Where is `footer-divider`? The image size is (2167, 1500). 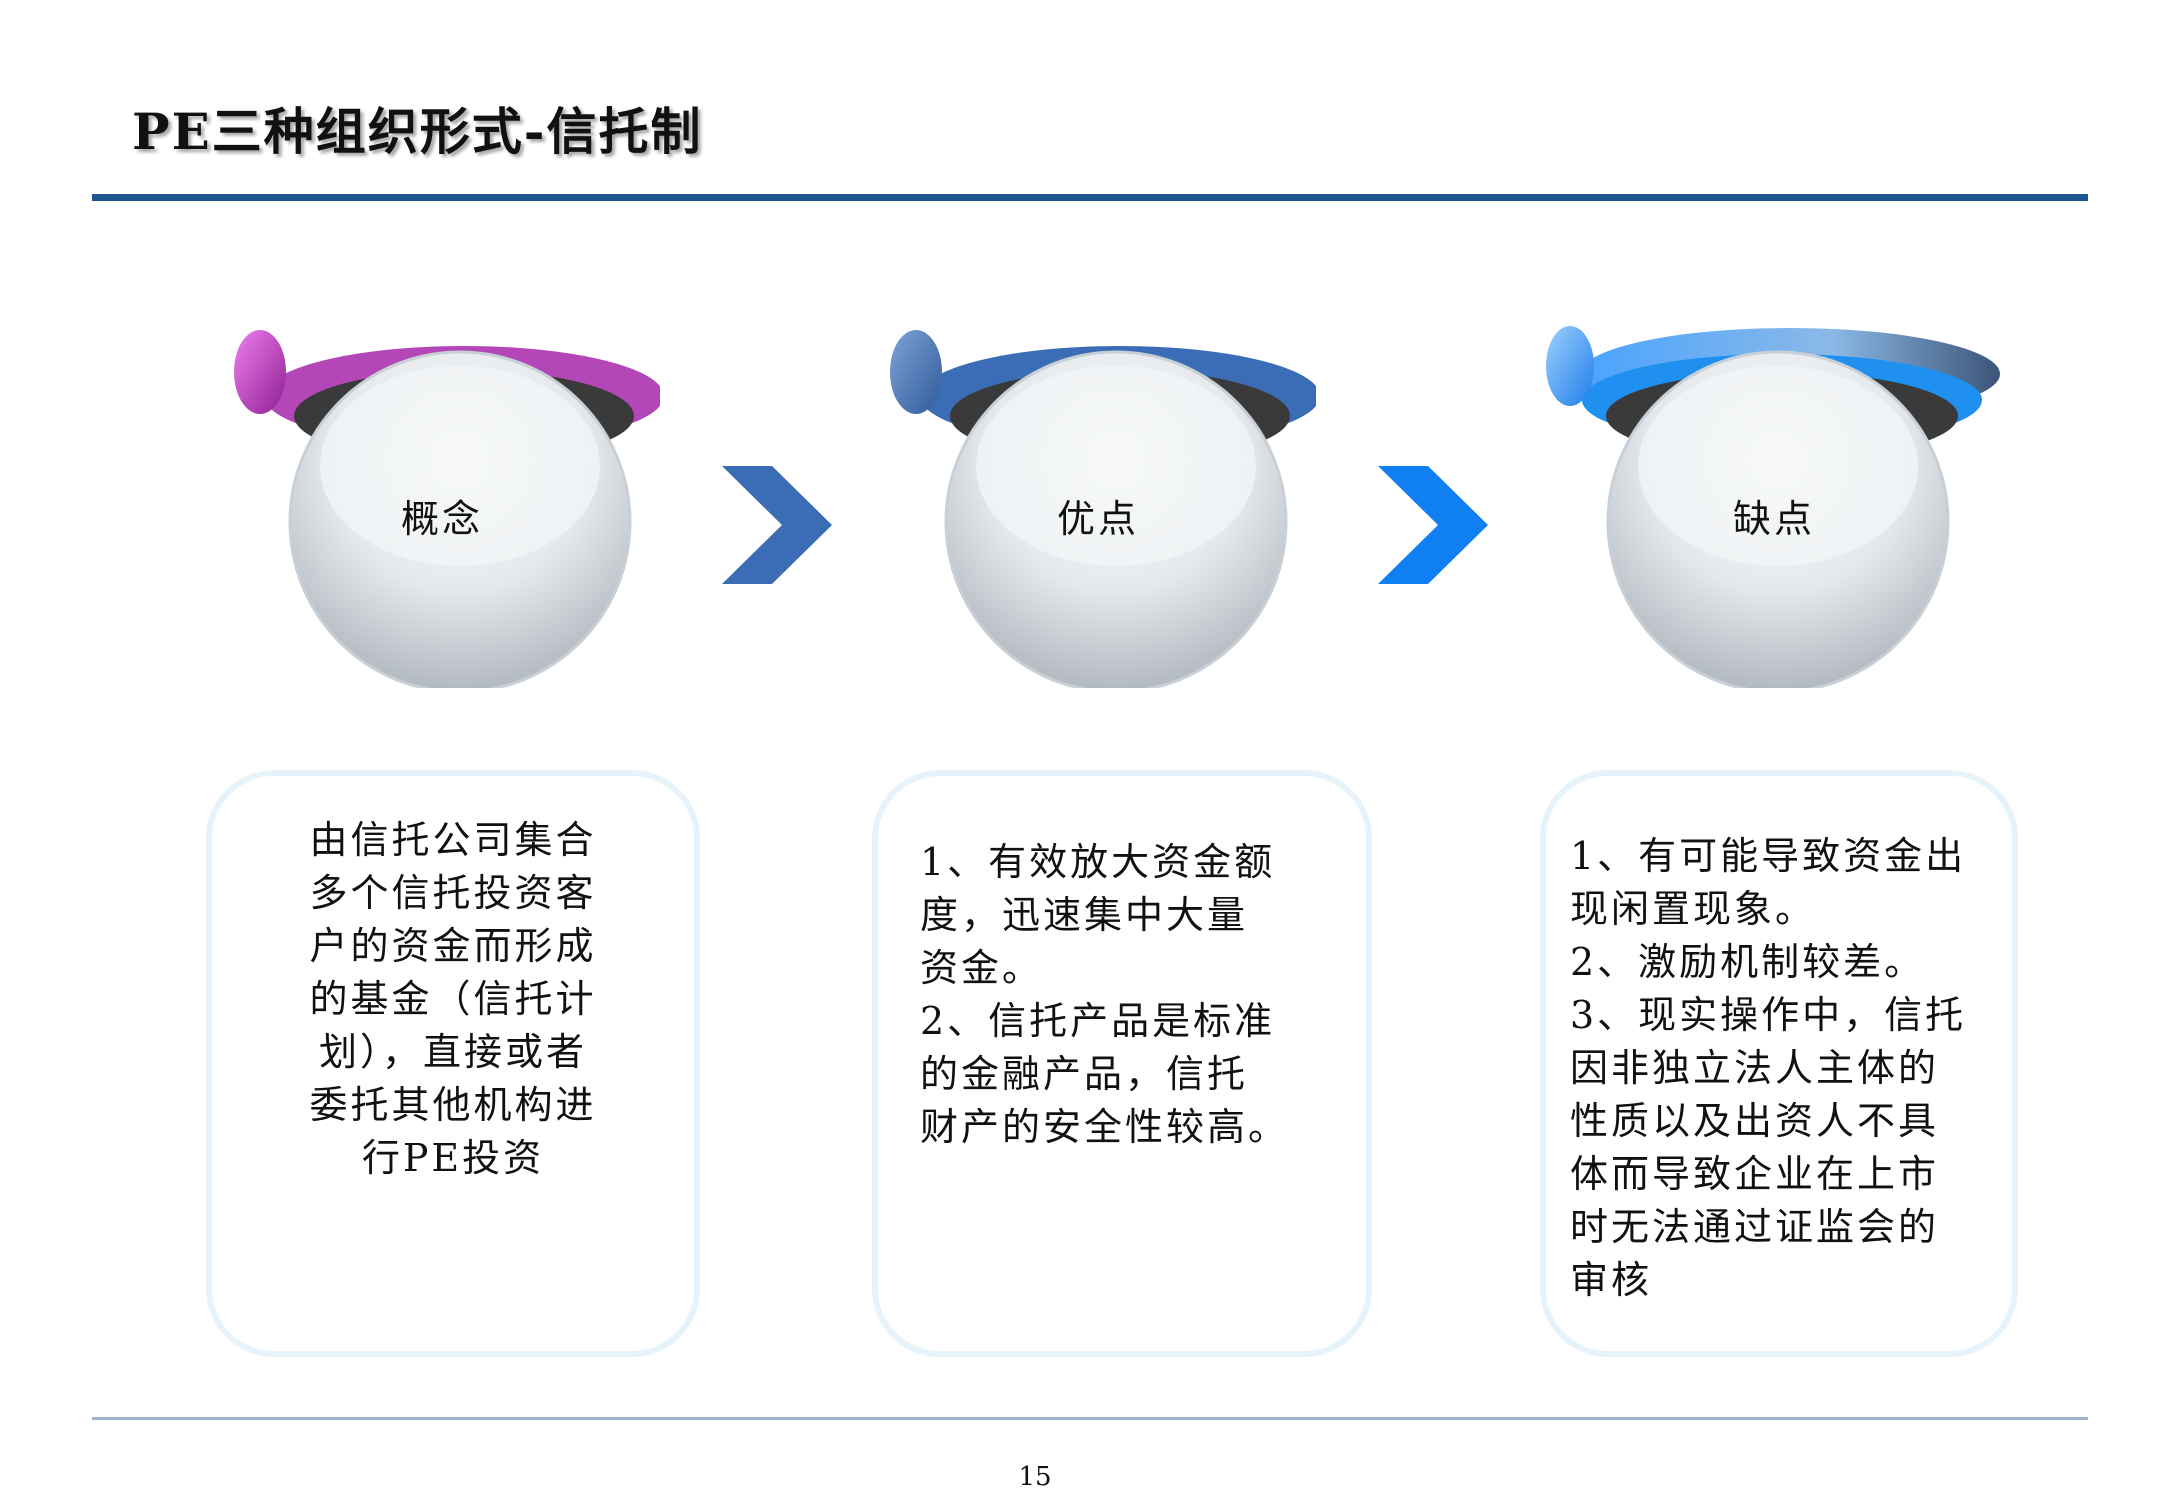 footer-divider is located at coordinates (1090, 1418).